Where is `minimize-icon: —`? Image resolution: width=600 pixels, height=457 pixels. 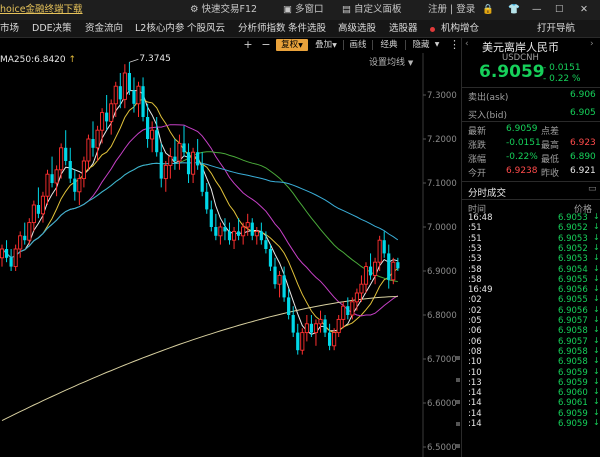
minimize-icon: — is located at coordinates (537, 9).